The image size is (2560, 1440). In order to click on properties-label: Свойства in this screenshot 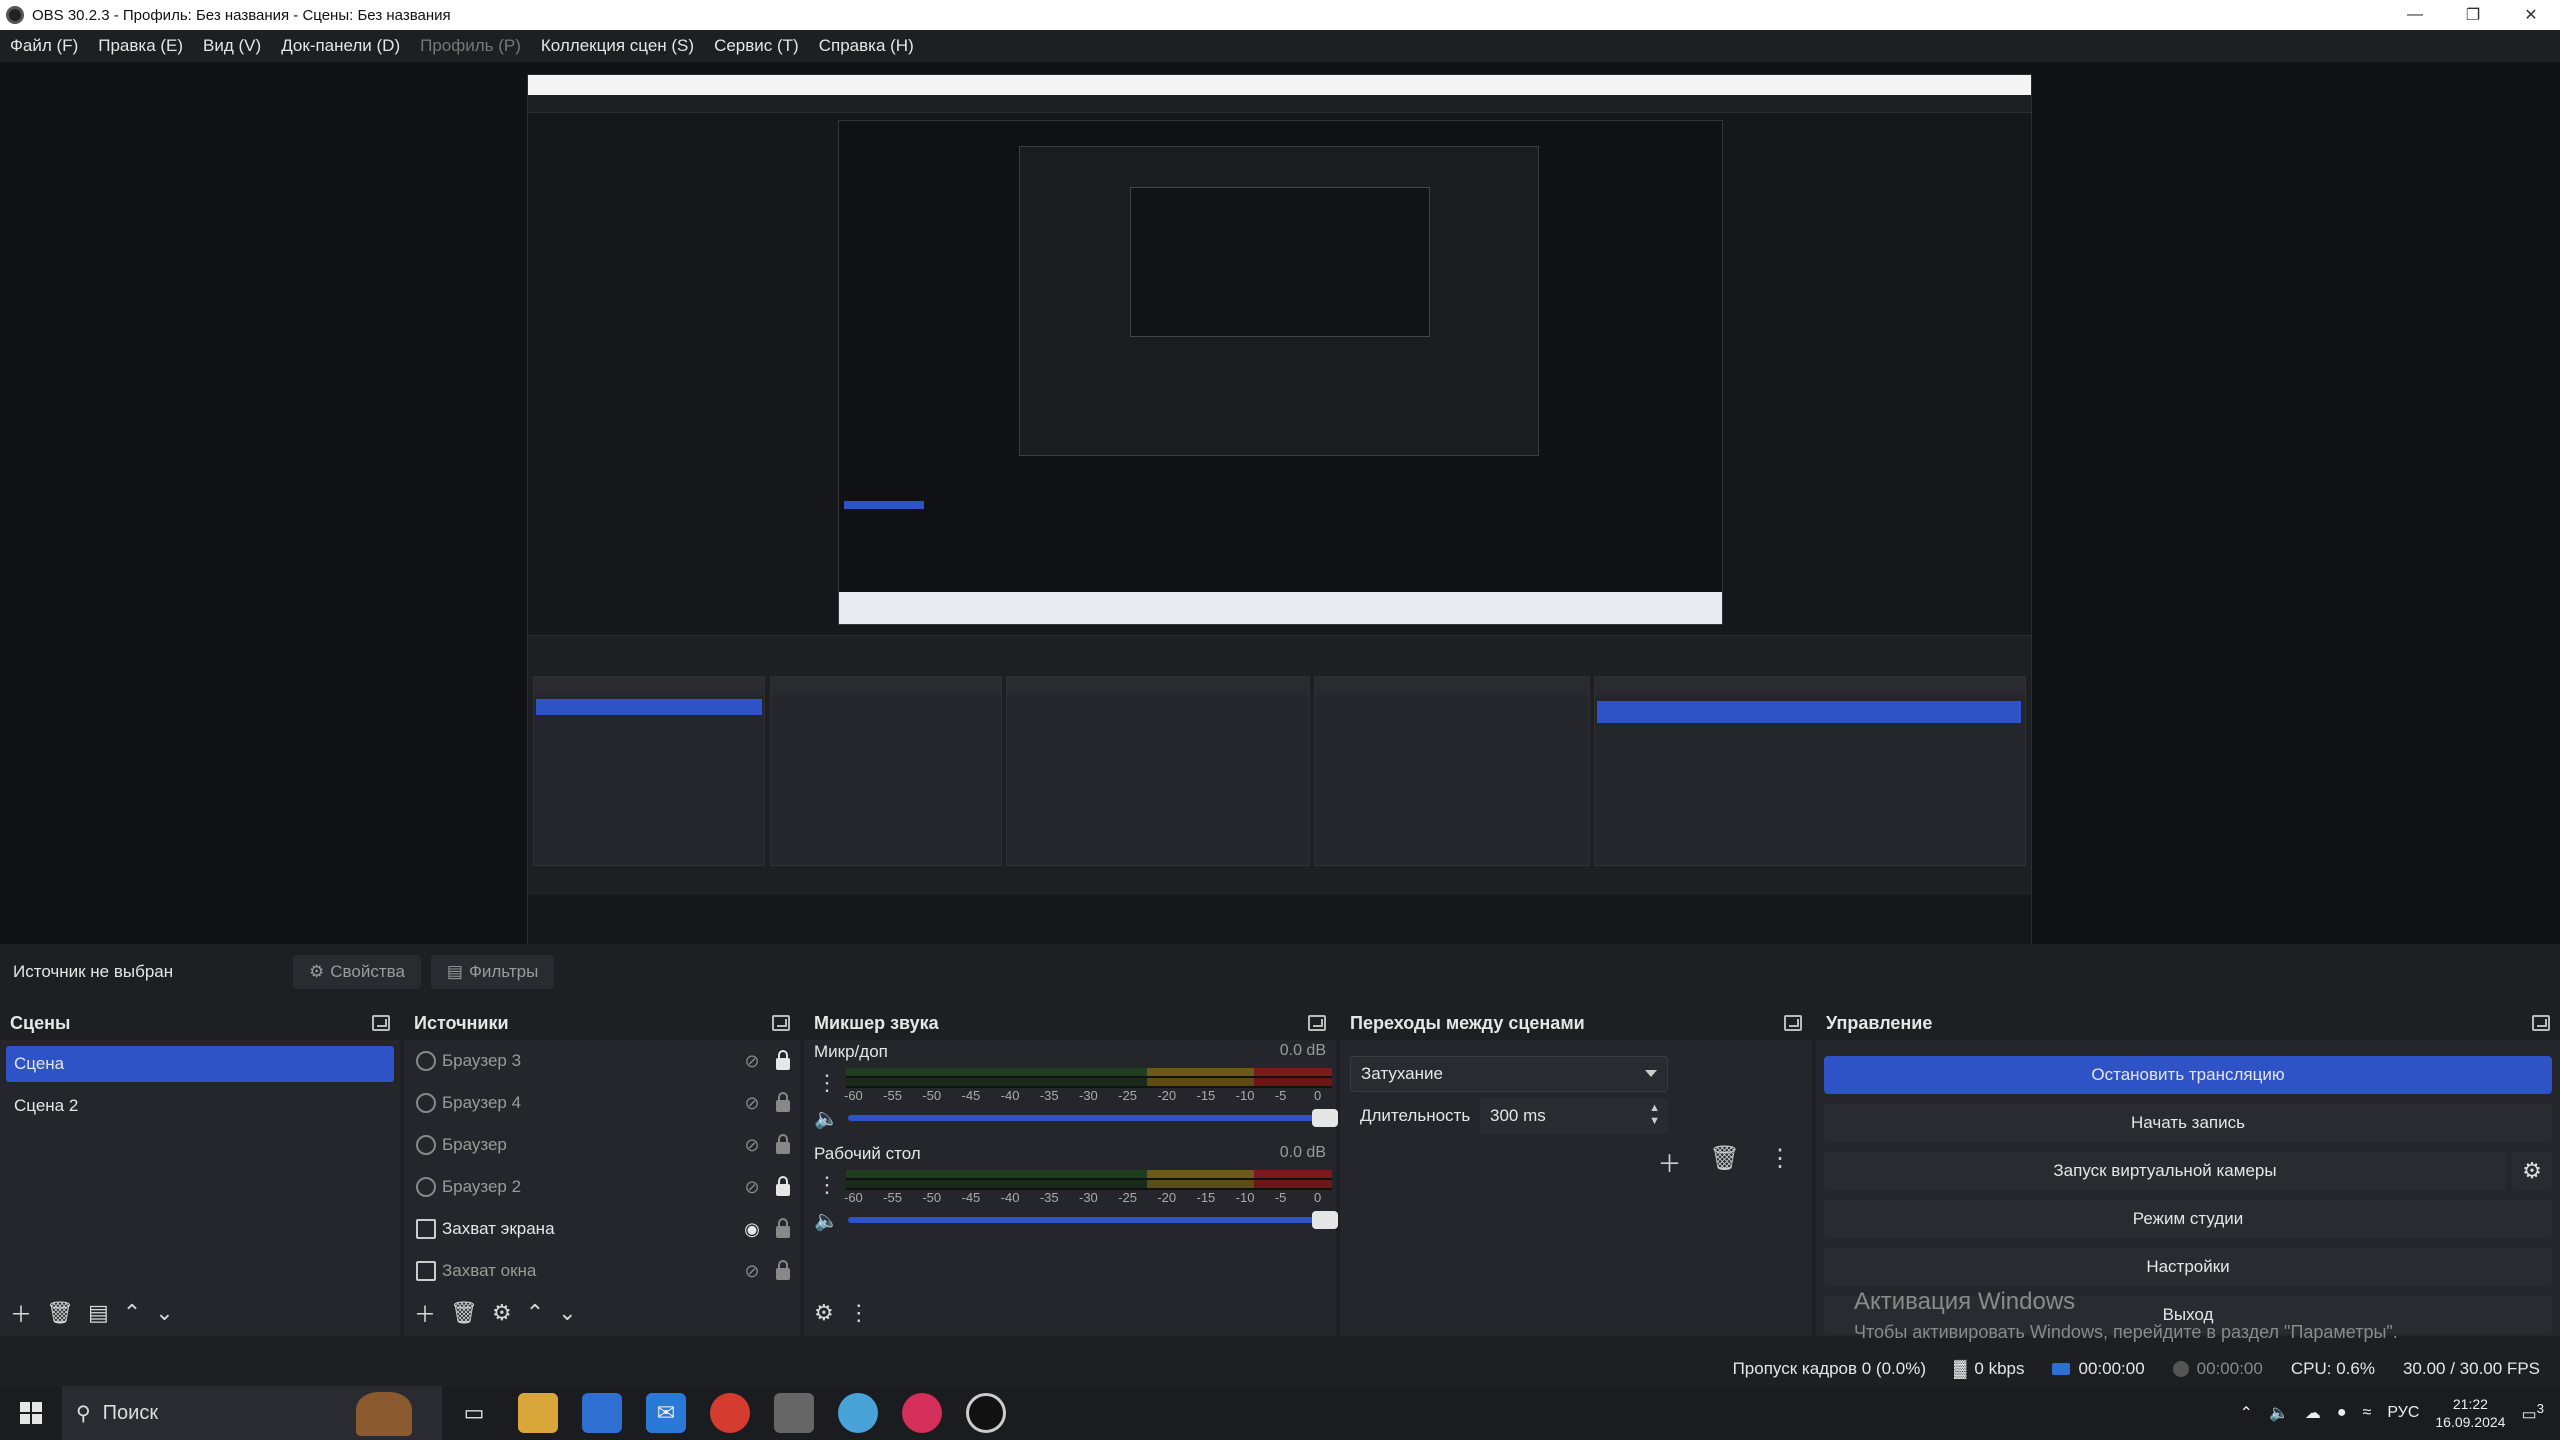, I will do `click(367, 971)`.